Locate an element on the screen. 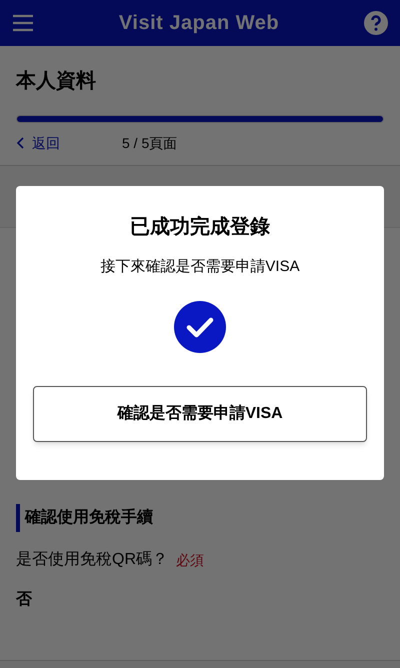 The height and width of the screenshot is (668, 400). question-label: 是否使用免稅QR碼？ is located at coordinates (92, 560).